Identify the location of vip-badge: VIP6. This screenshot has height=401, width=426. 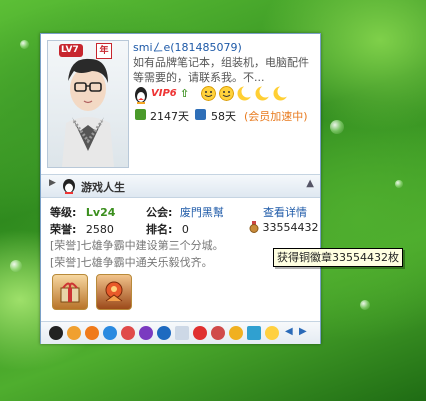
(164, 93).